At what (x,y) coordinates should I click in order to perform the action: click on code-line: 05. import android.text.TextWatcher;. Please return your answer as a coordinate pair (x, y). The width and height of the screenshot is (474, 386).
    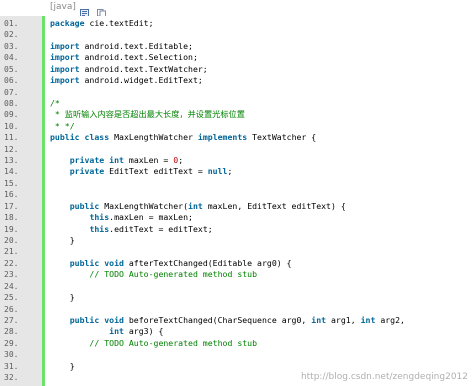
    Looking at the image, I should click on (237, 69).